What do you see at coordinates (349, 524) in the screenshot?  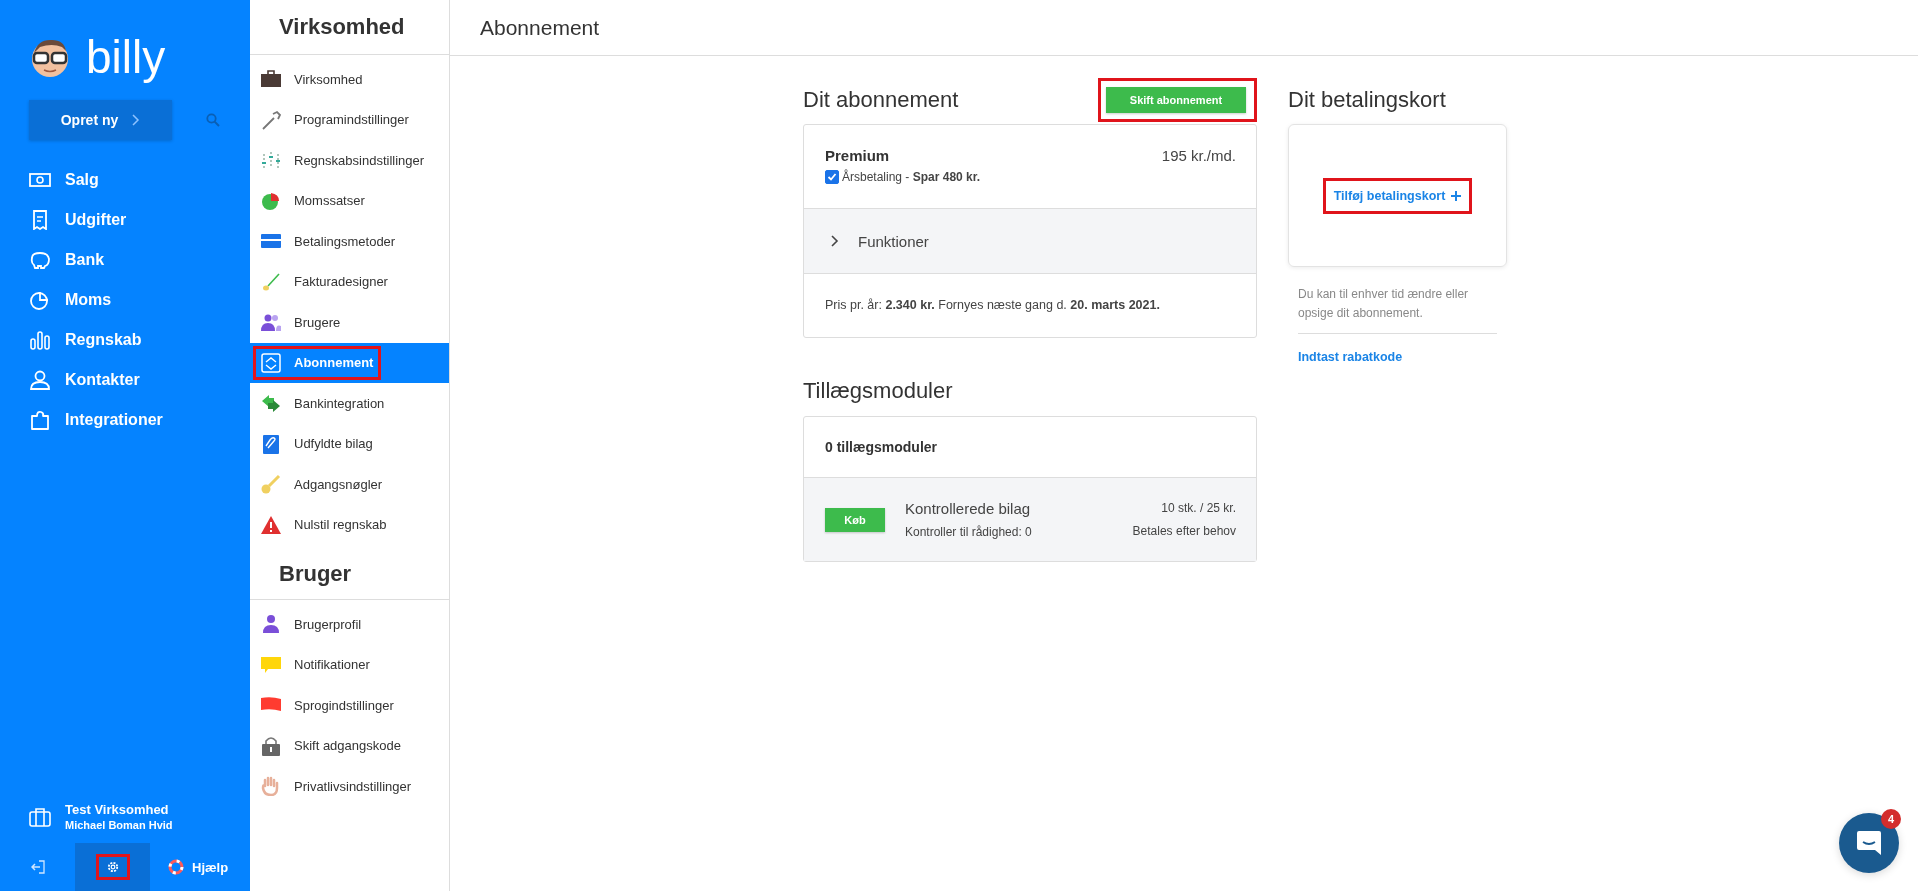 I see `settings-menu-item: Nulstil regnskab` at bounding box center [349, 524].